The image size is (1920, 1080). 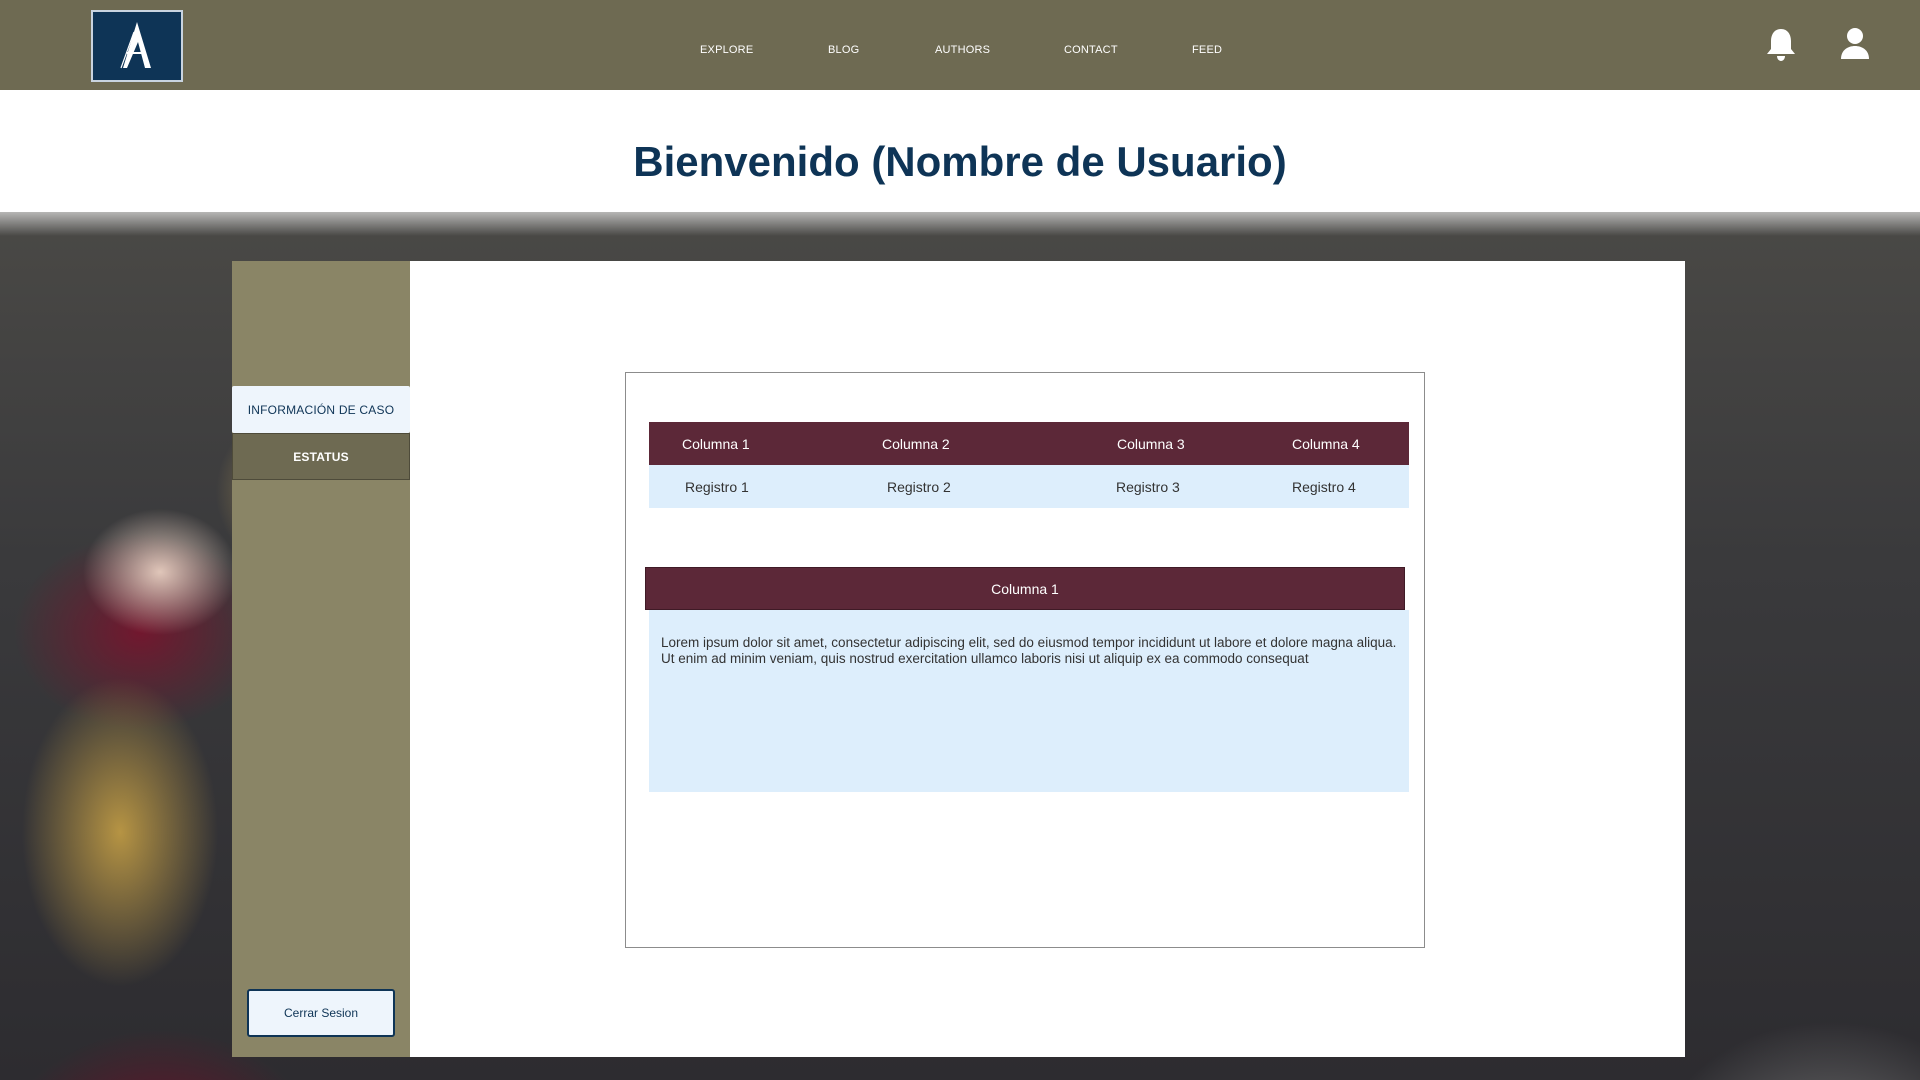 What do you see at coordinates (916, 443) in the screenshot?
I see `table-header-cell: Columna 2` at bounding box center [916, 443].